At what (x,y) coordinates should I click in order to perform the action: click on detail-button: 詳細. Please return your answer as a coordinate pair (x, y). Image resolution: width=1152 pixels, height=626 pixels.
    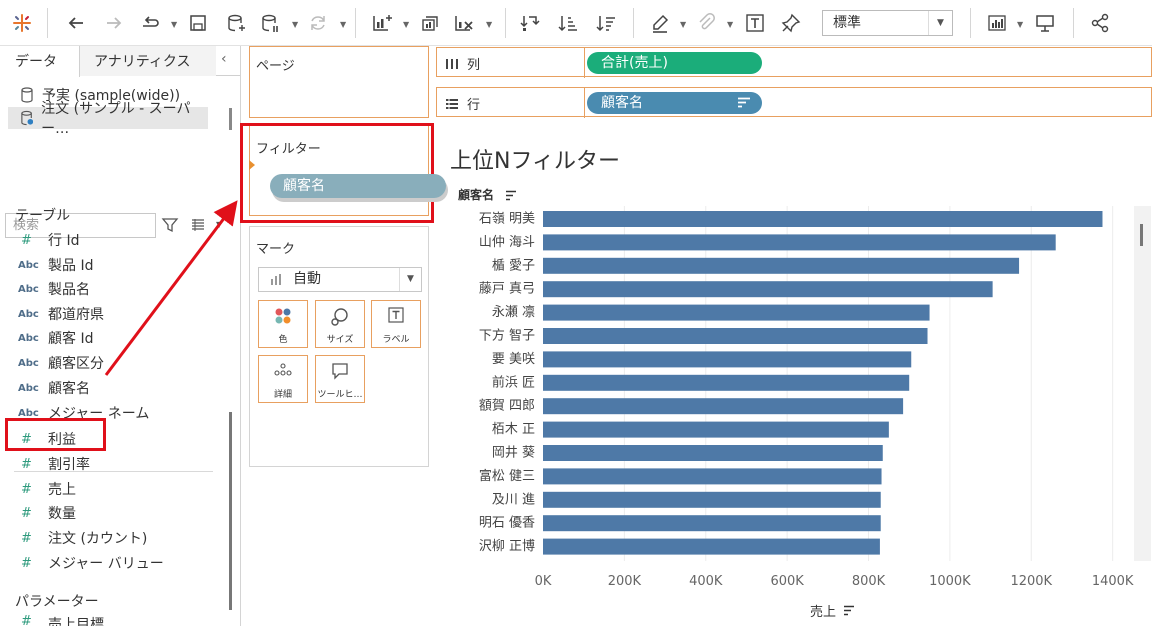
    Looking at the image, I should click on (283, 379).